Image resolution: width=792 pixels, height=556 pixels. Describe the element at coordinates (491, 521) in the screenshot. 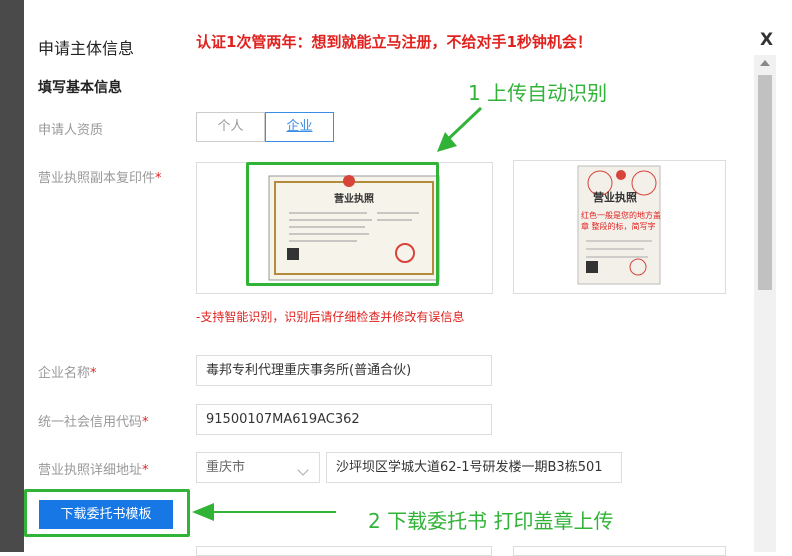

I see `annotation-step2: 2 下载委托书 打印盖章上传` at that location.